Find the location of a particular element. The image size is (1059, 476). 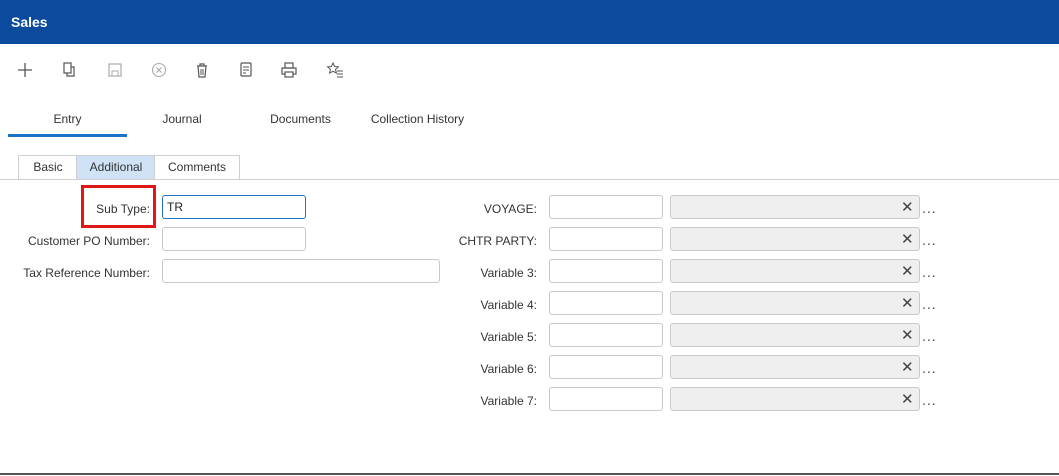

variable-6-description-field is located at coordinates (795, 367).